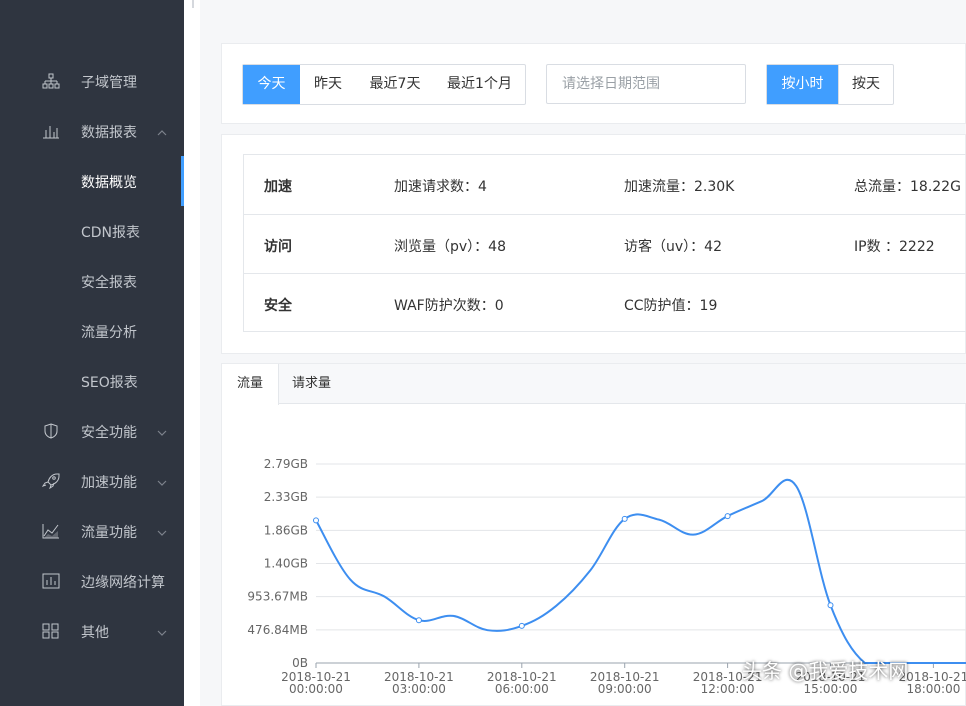  I want to click on range-button-1: 昨天, so click(328, 84).